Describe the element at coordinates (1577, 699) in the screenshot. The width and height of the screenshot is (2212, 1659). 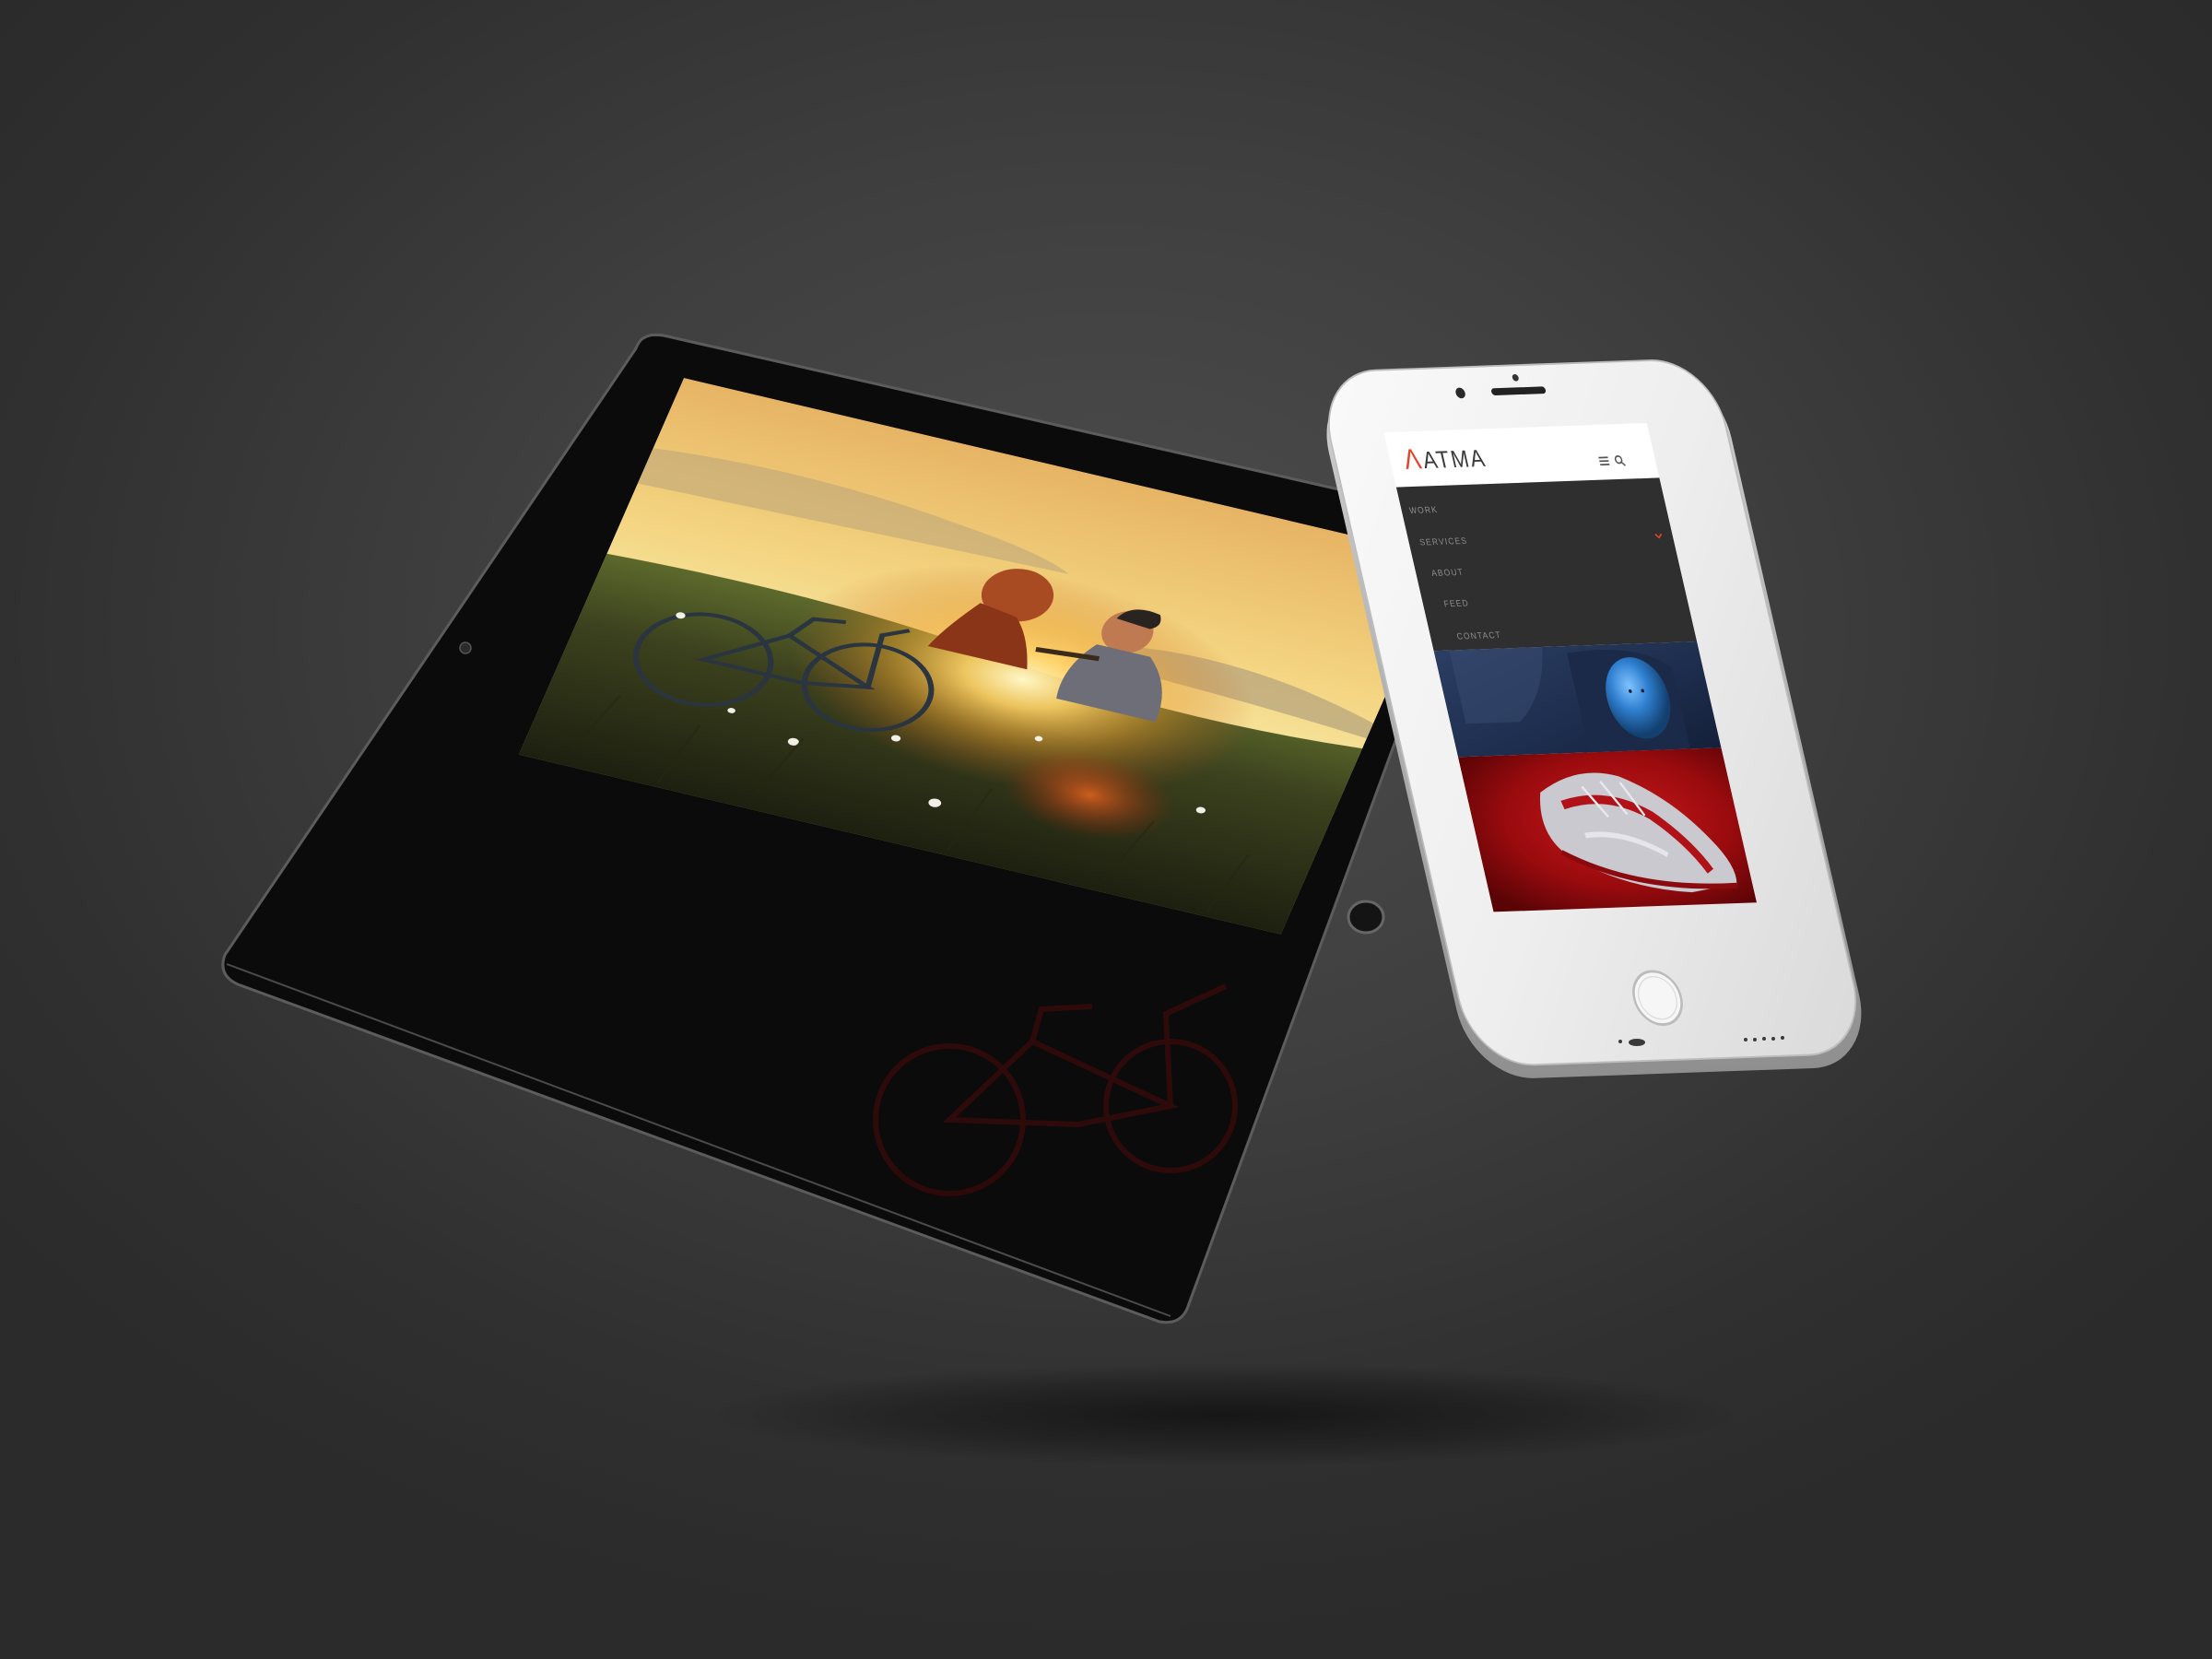
I see `portfolio-tile-blue` at that location.